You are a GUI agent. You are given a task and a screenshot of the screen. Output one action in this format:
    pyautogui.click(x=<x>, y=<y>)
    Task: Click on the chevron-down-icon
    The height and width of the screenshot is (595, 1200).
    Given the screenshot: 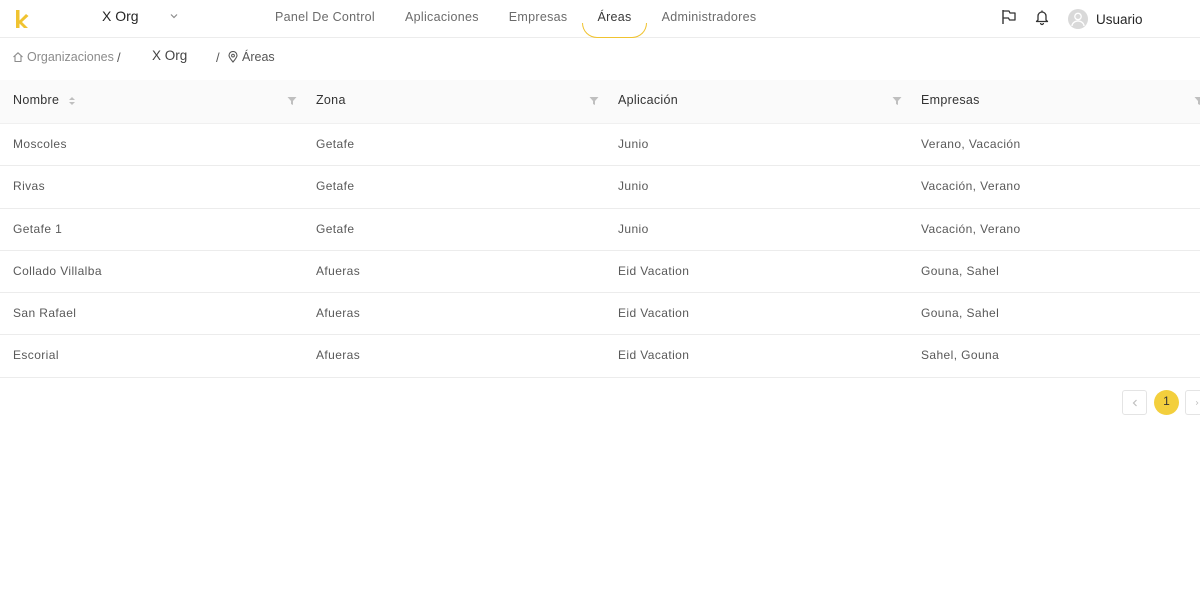 What is the action you would take?
    pyautogui.click(x=174, y=16)
    